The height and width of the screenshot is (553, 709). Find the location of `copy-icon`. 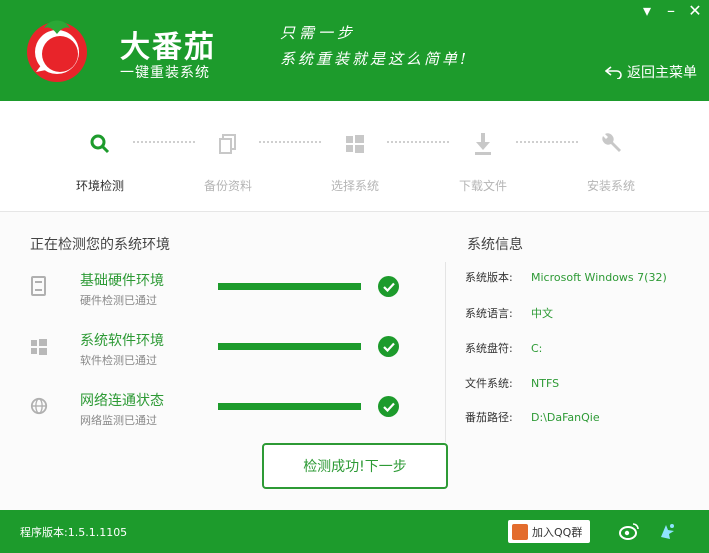

copy-icon is located at coordinates (228, 144).